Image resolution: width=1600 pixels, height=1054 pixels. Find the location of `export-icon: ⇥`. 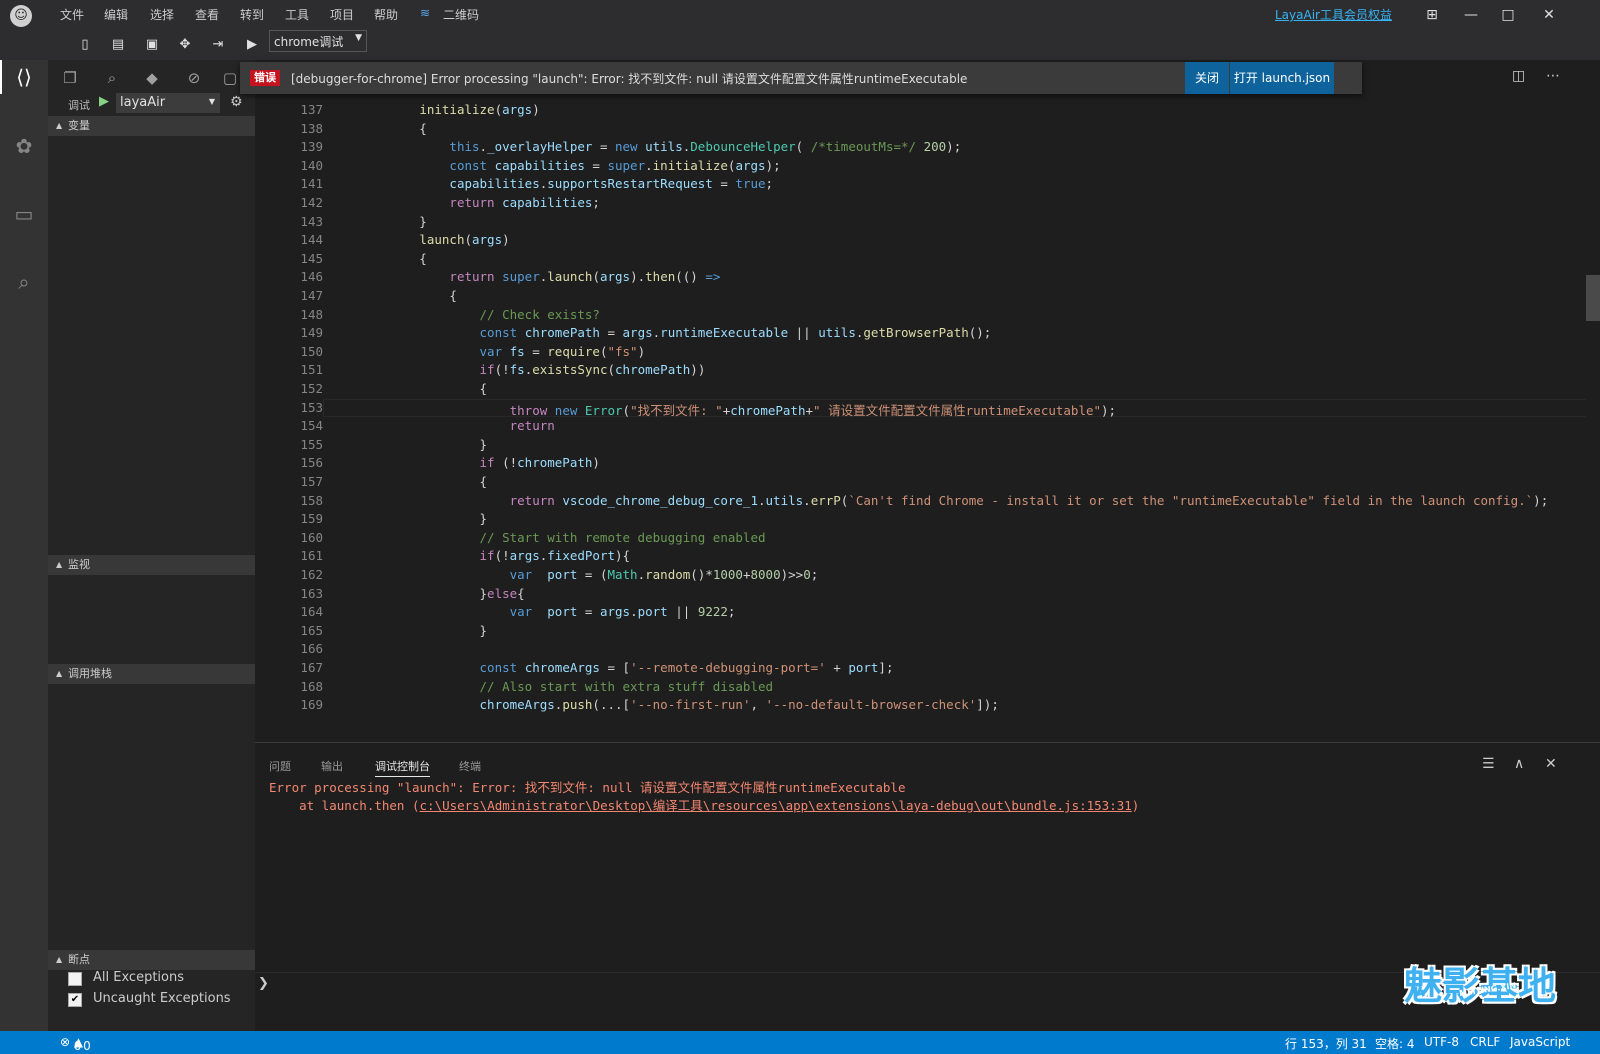

export-icon: ⇥ is located at coordinates (218, 45).